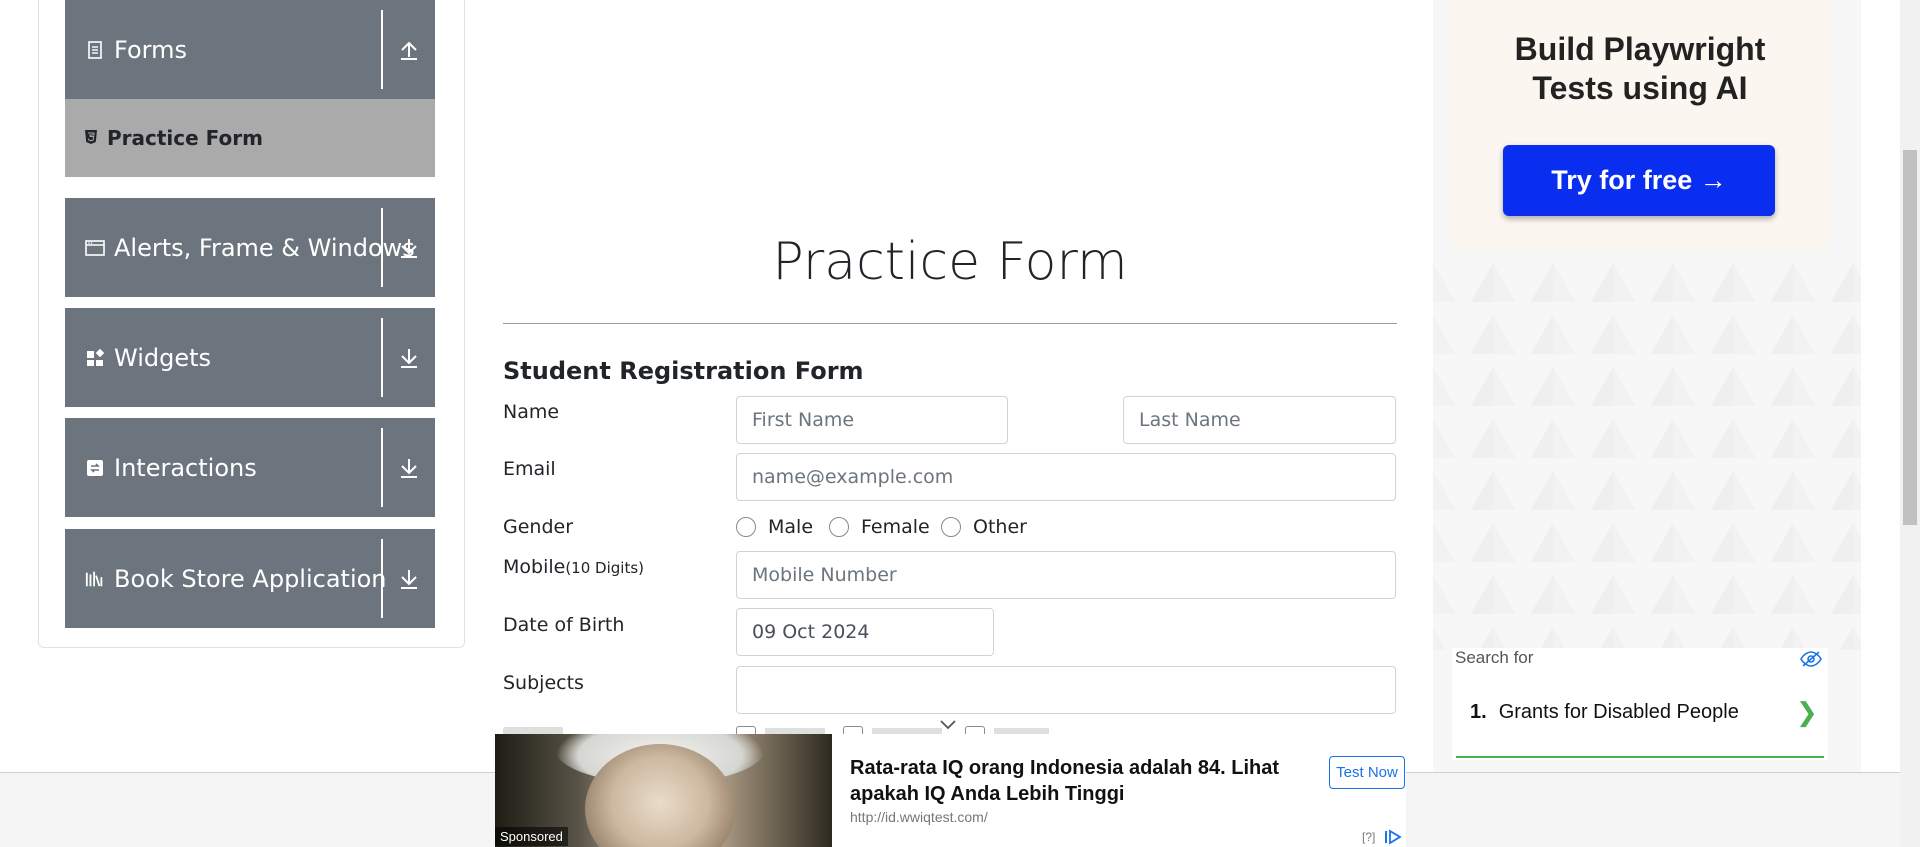 Image resolution: width=1920 pixels, height=847 pixels. What do you see at coordinates (604, 568) in the screenshot?
I see `mobile-hint: (10 Digits)` at bounding box center [604, 568].